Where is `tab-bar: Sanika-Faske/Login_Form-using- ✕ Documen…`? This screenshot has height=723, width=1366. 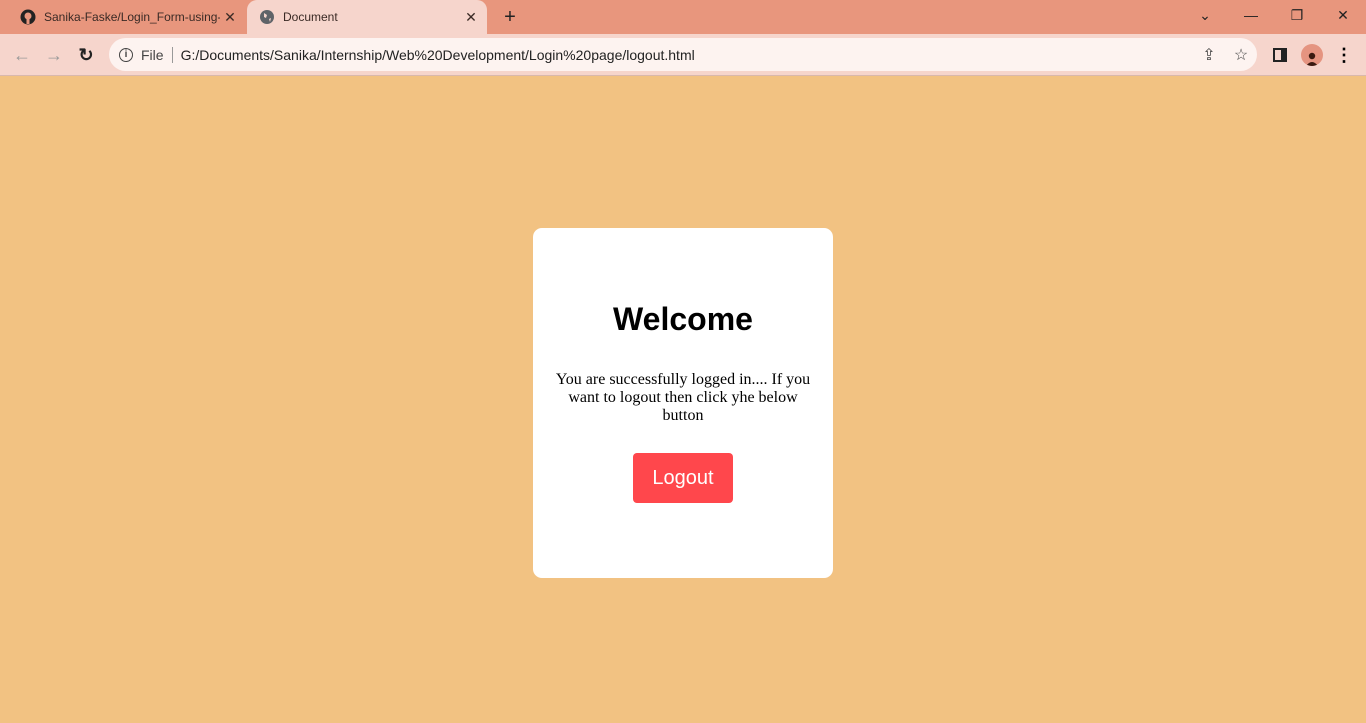 tab-bar: Sanika-Faske/Login_Form-using- ✕ Documen… is located at coordinates (683, 17).